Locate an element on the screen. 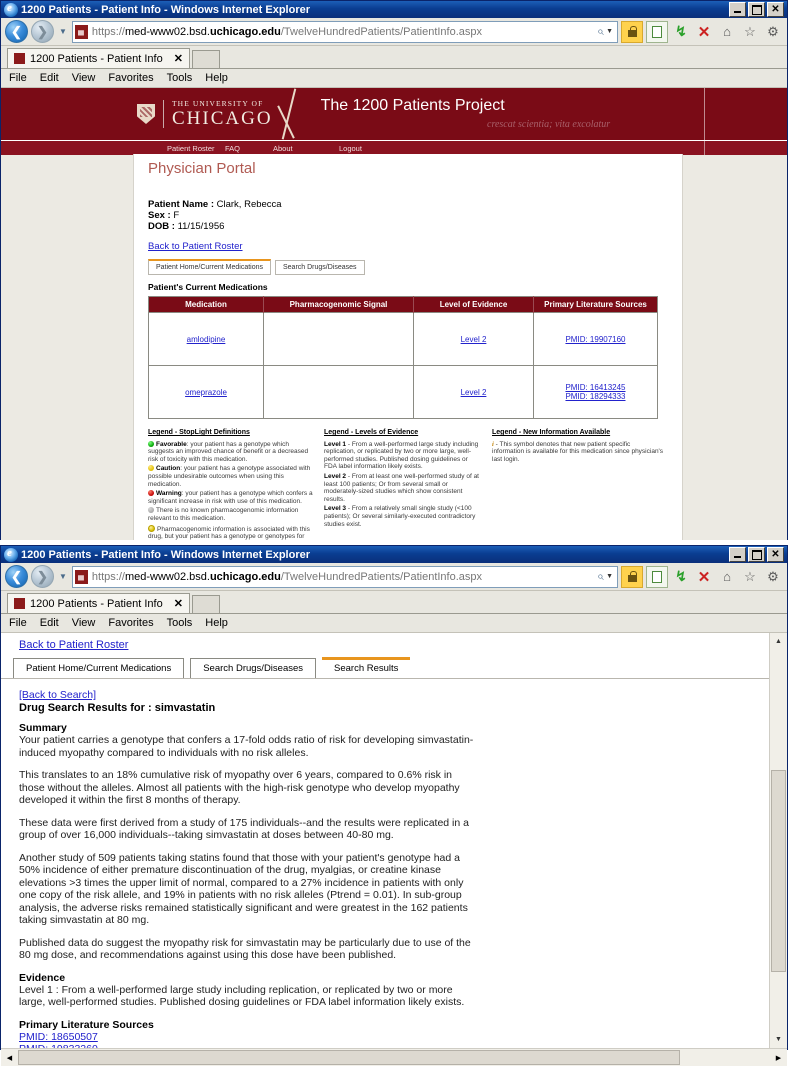 Image resolution: width=788 pixels, height=1066 pixels. legend-item-bold: Level 3 is located at coordinates (335, 509).